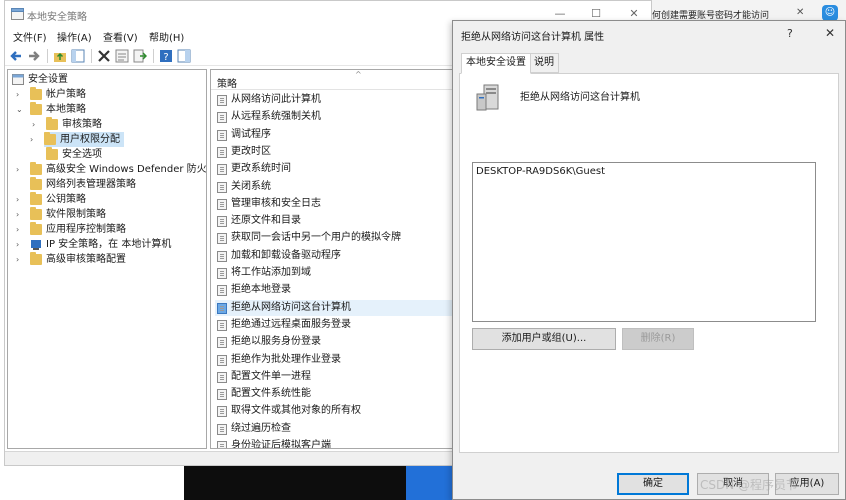 The image size is (846, 500). Describe the element at coordinates (487, 97) in the screenshot. I see `server-computer-icon` at that location.